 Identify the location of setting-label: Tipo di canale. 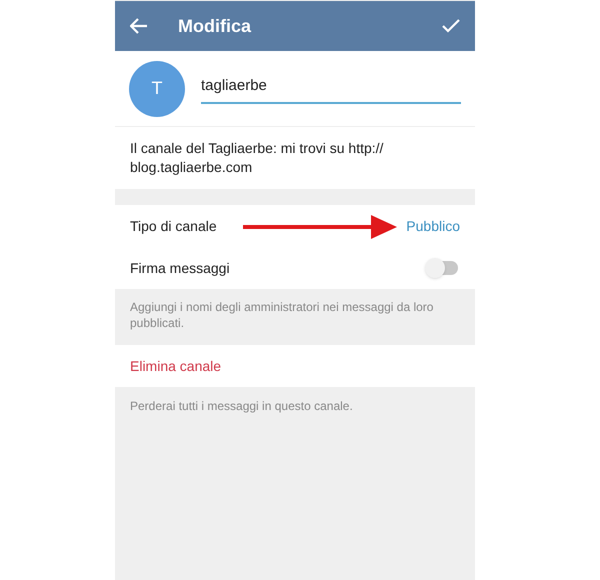
(173, 226).